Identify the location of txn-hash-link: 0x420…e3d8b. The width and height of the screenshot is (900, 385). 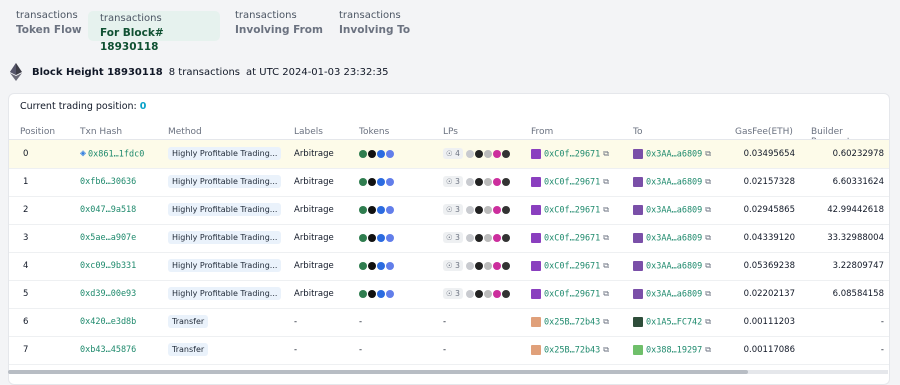
(108, 322).